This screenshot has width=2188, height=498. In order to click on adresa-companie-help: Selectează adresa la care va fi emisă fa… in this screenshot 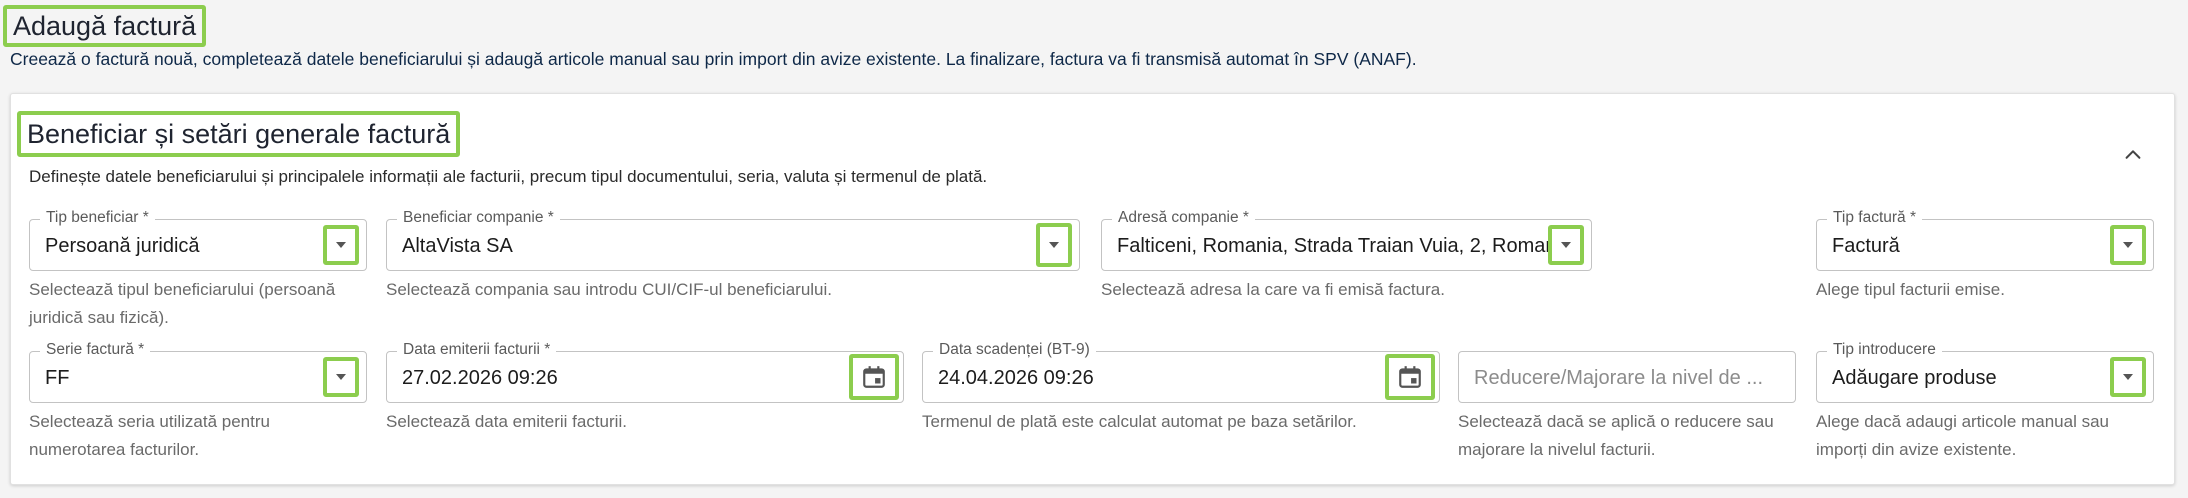, I will do `click(1273, 289)`.